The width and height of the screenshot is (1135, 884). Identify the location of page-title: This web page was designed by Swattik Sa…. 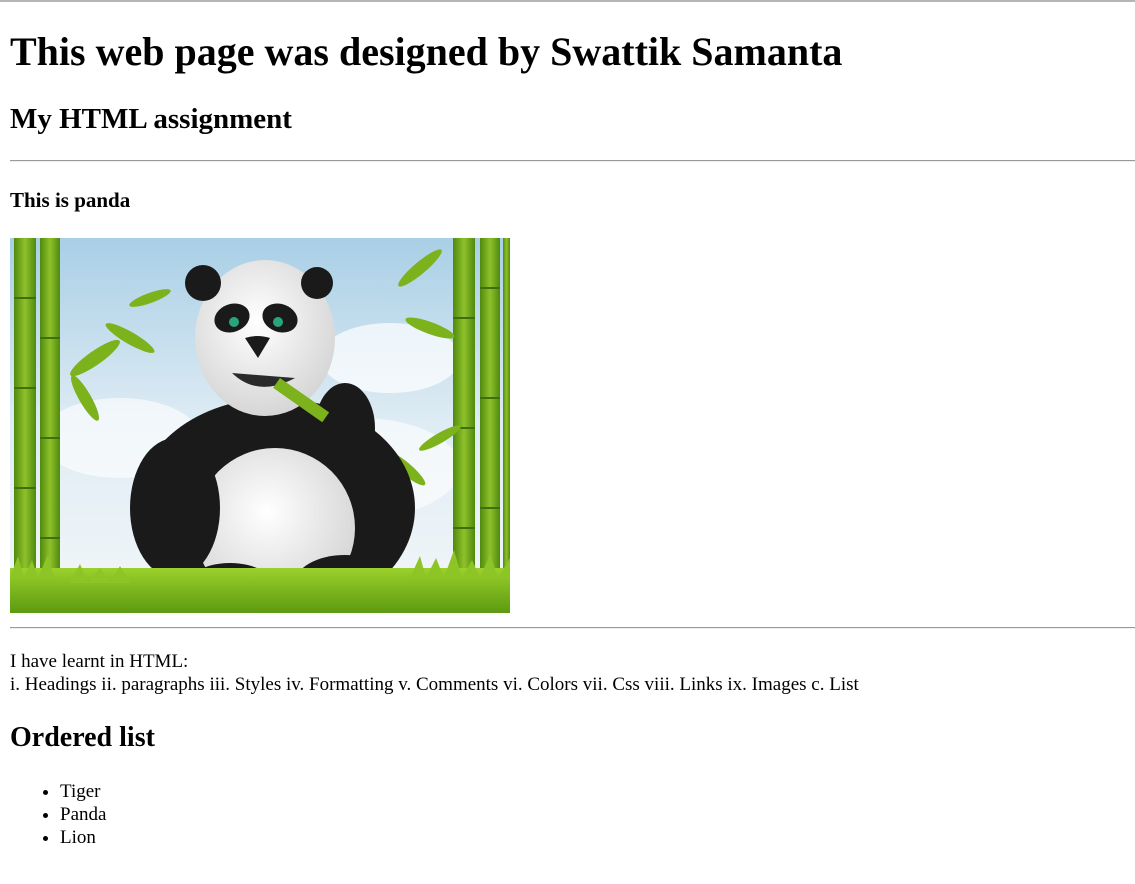
(426, 51).